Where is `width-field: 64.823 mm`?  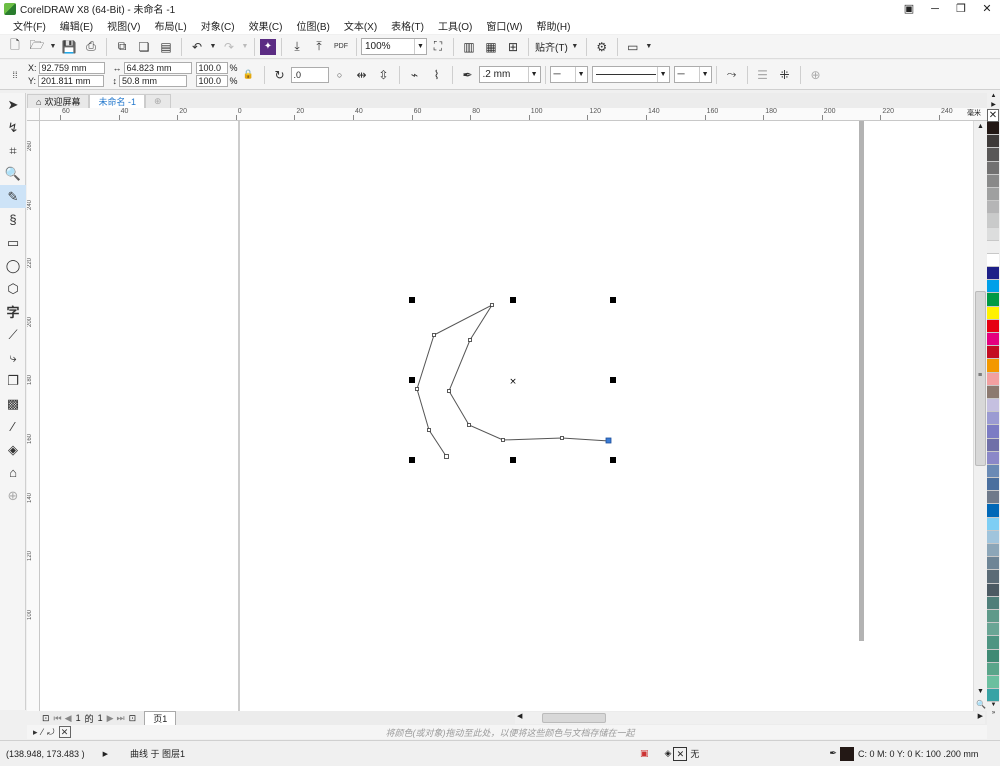 width-field: 64.823 mm is located at coordinates (157, 68).